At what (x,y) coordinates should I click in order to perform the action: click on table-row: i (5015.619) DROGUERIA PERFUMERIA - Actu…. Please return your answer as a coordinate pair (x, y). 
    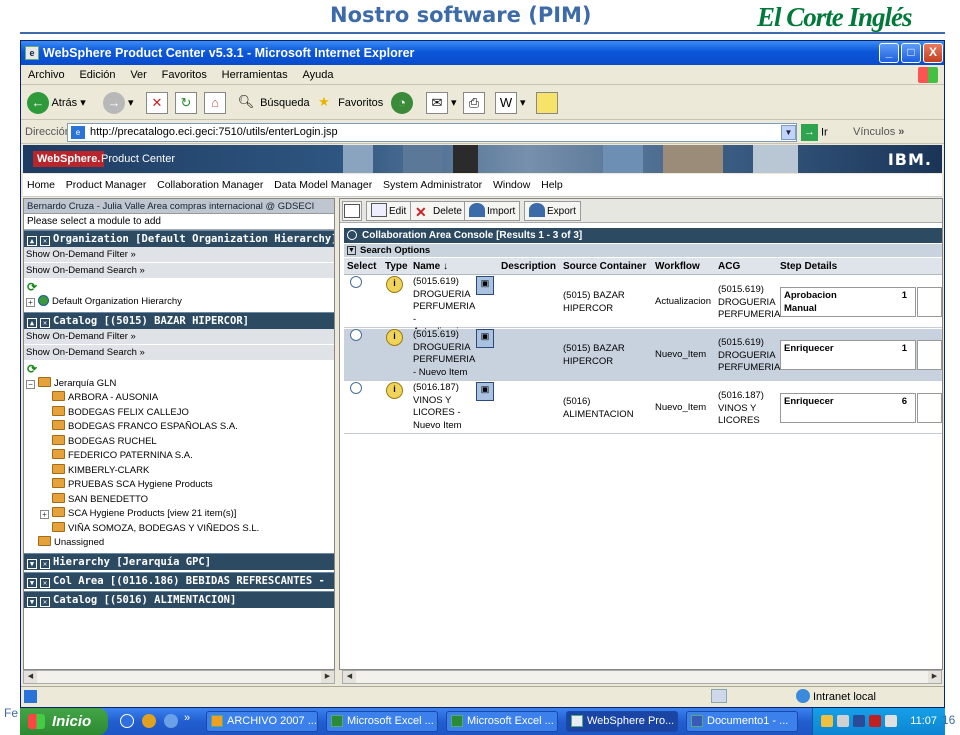
    Looking at the image, I should click on (643, 306).